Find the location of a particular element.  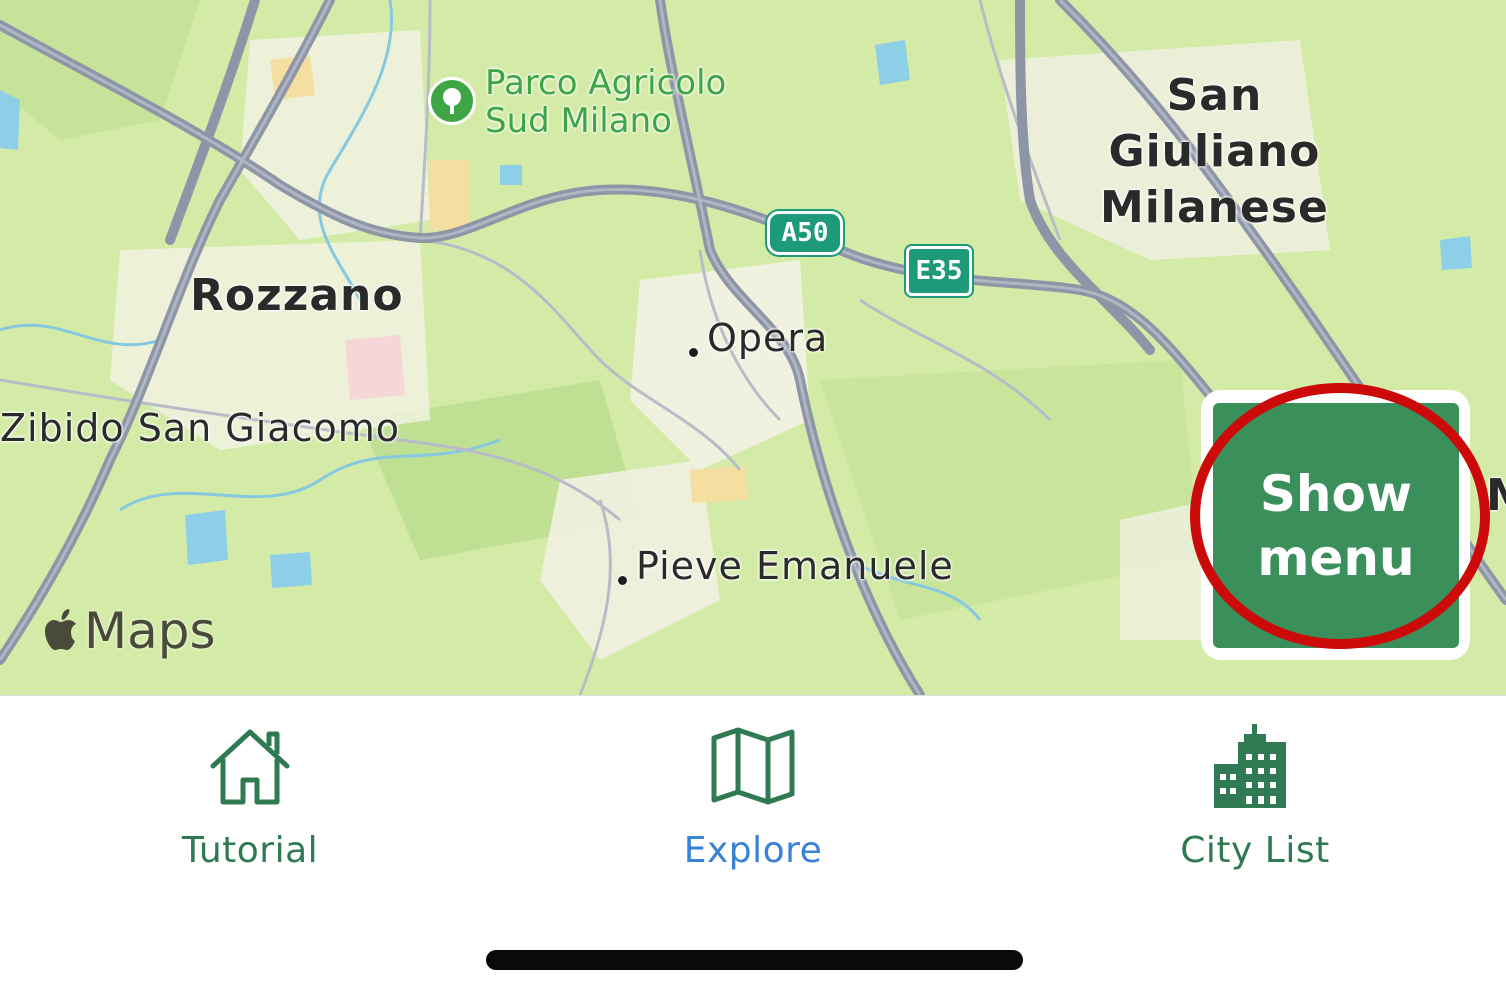

tab-tutorial: Tutorial is located at coordinates (250, 797).